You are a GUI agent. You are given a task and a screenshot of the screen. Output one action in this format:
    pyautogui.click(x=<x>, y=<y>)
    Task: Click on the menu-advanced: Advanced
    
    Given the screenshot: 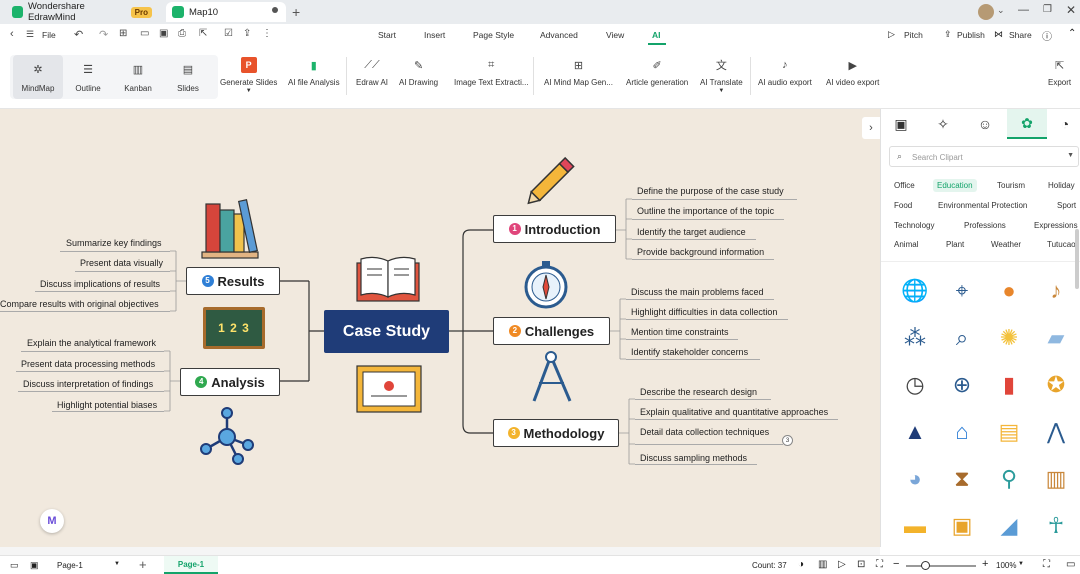 What is the action you would take?
    pyautogui.click(x=559, y=35)
    